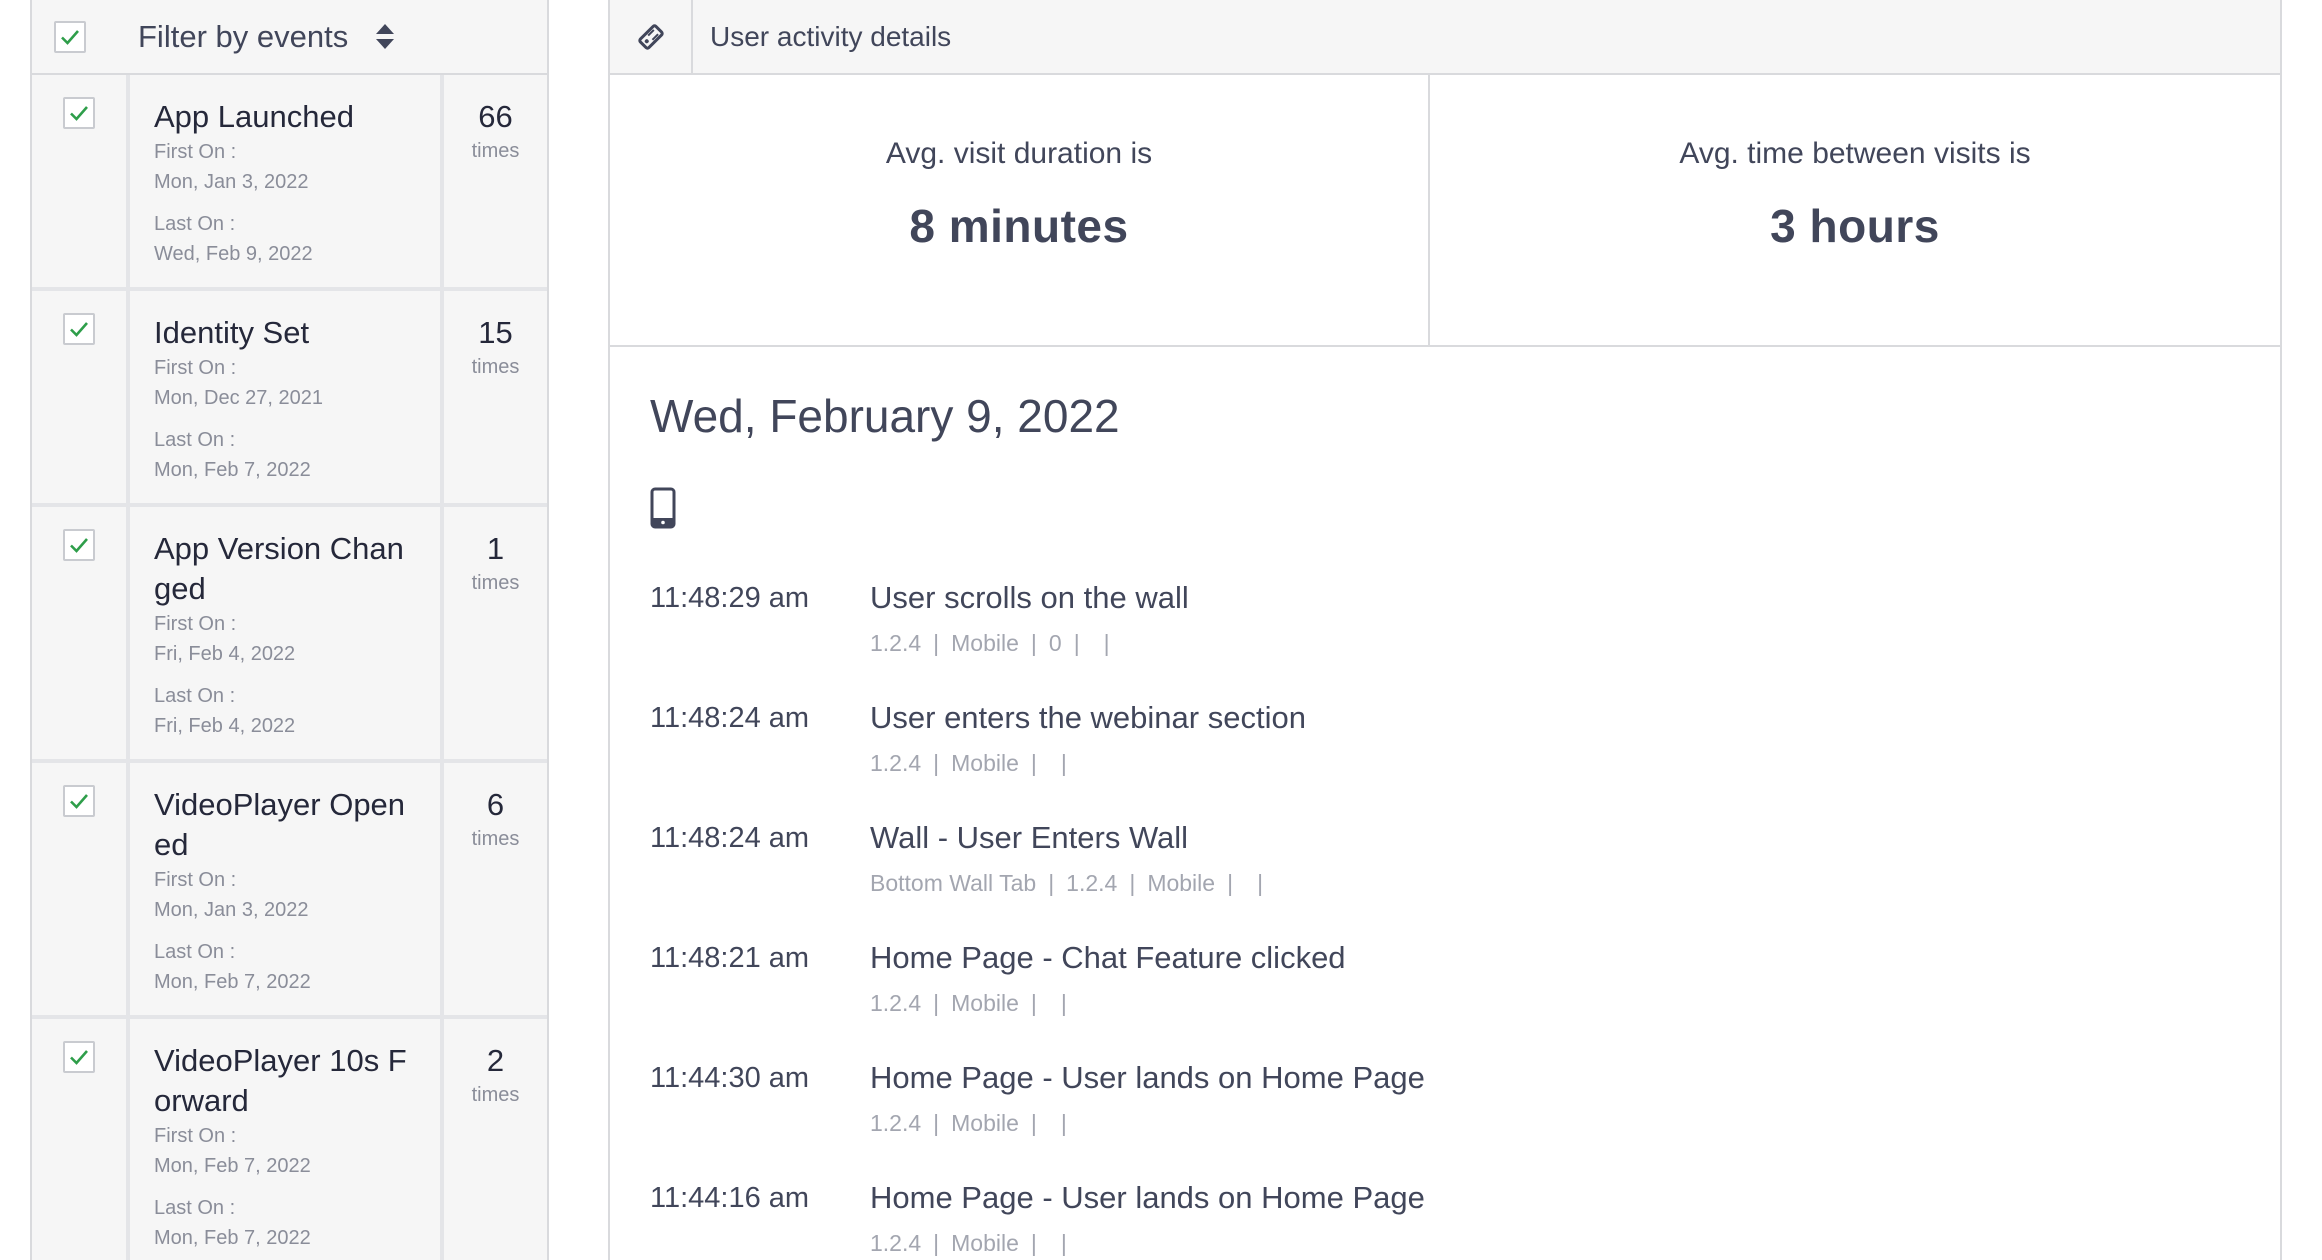 This screenshot has width=2322, height=1260. I want to click on event-count: 2 times, so click(495, 1139).